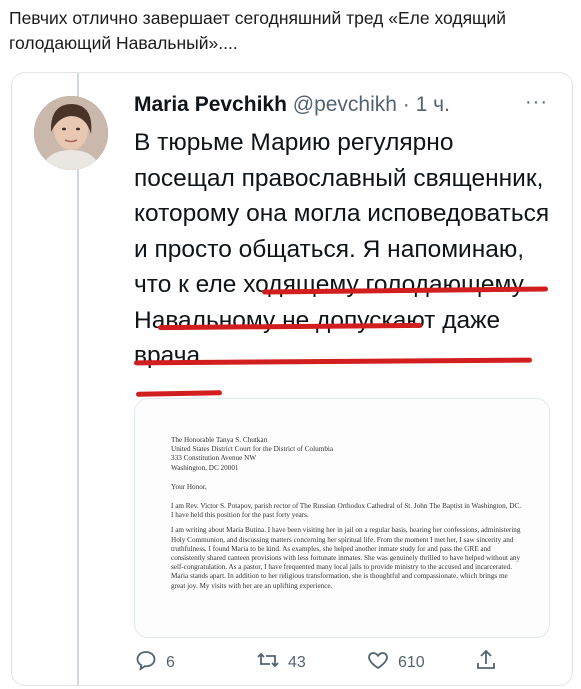  What do you see at coordinates (411, 662) in the screenshot?
I see `like-count: 610` at bounding box center [411, 662].